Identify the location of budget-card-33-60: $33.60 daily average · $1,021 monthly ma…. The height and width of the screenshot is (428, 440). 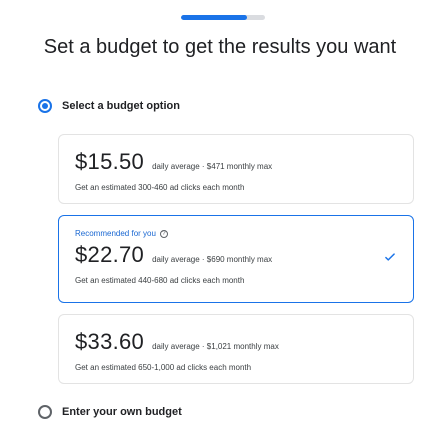
(236, 349).